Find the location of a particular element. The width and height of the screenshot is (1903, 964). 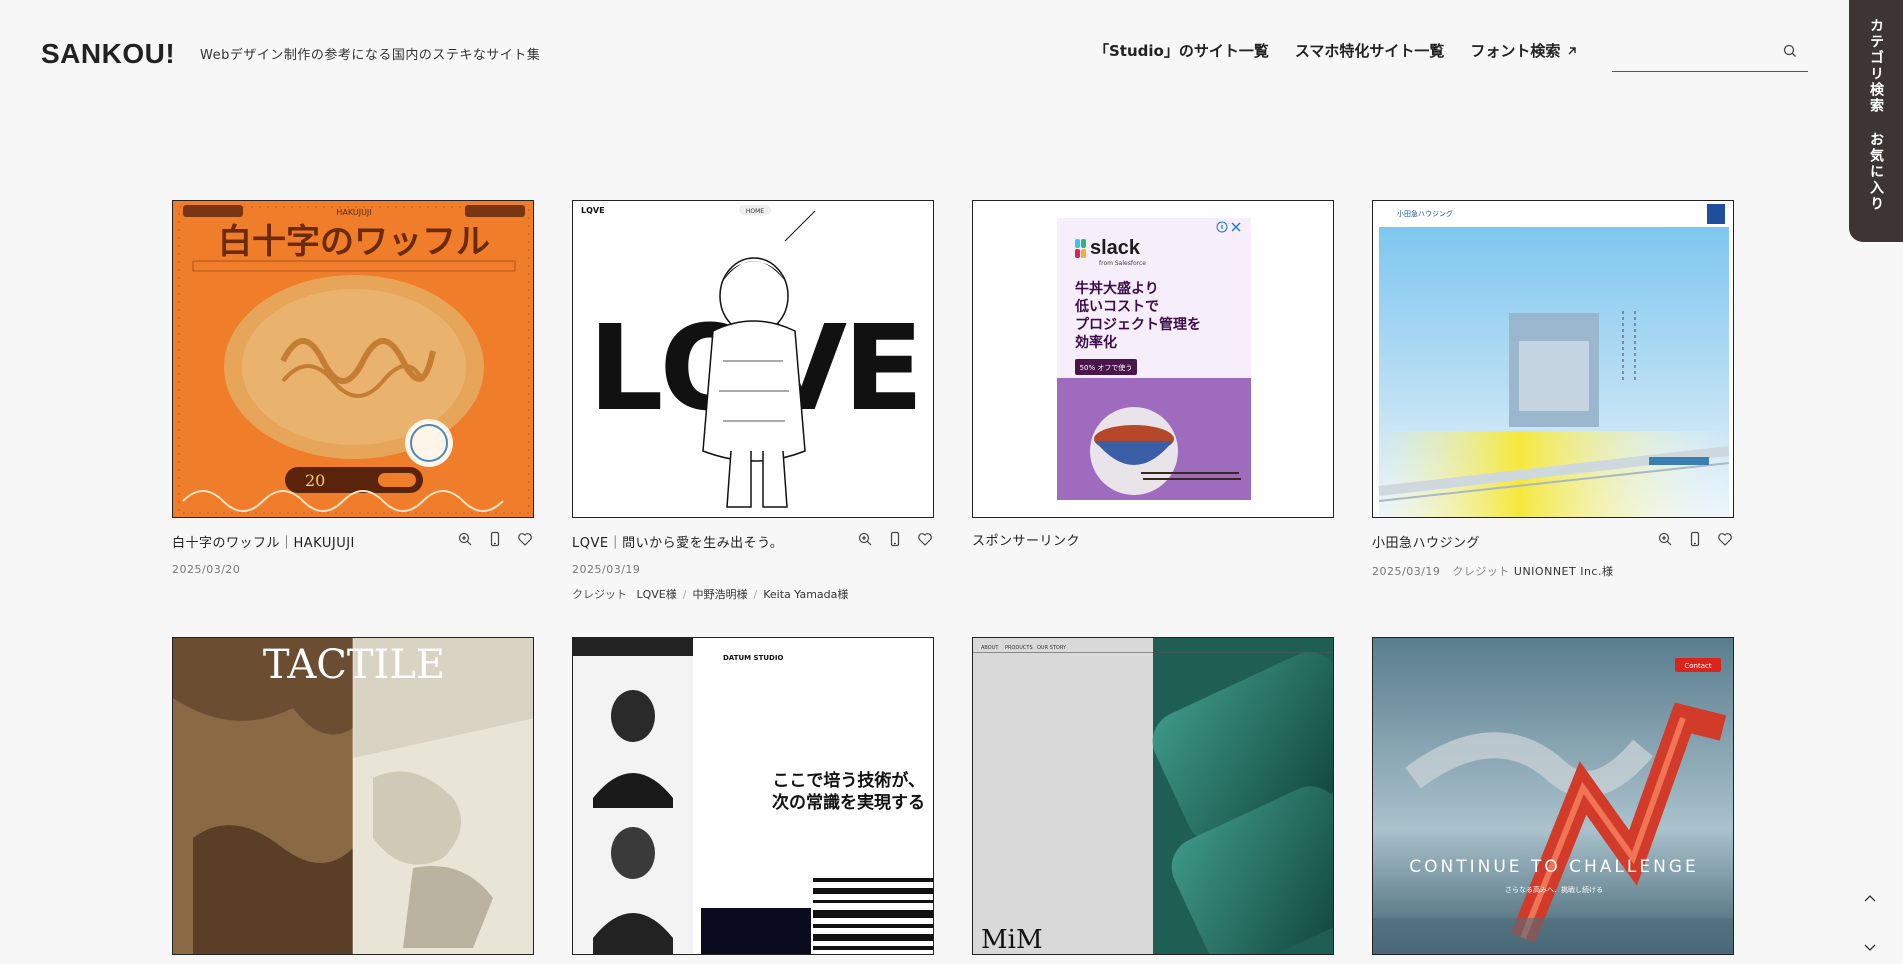

thumb-logo: 小田急ハウジング is located at coordinates (1425, 213).